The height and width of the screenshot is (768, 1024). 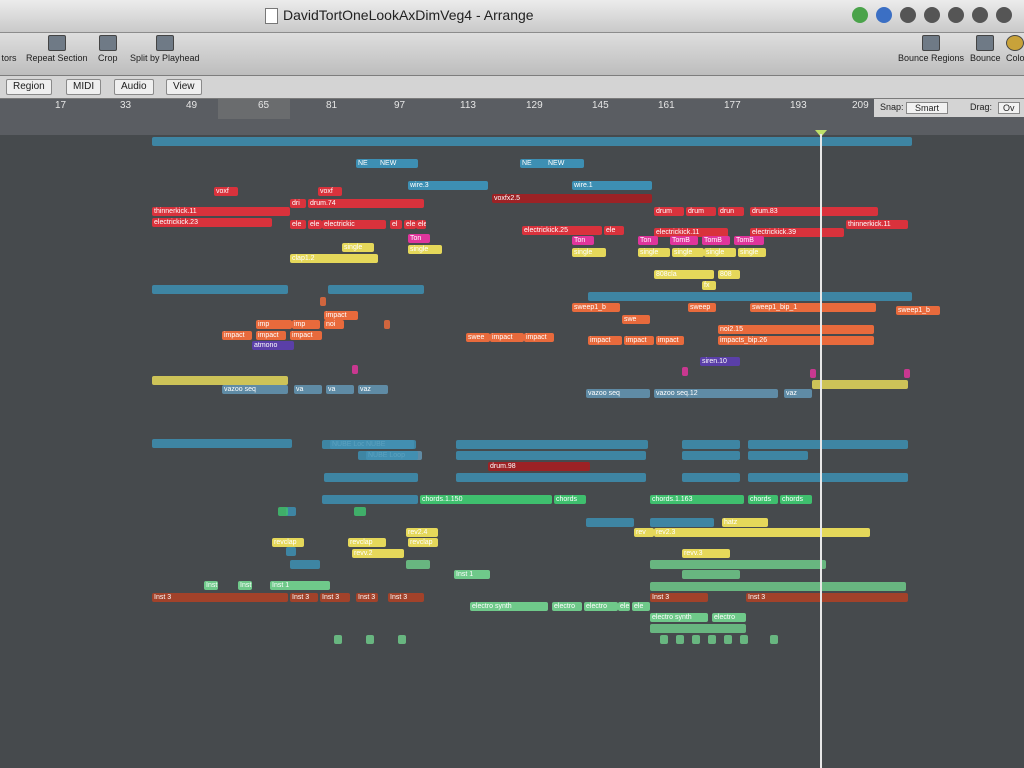 I want to click on region: drum.74, so click(x=366, y=203).